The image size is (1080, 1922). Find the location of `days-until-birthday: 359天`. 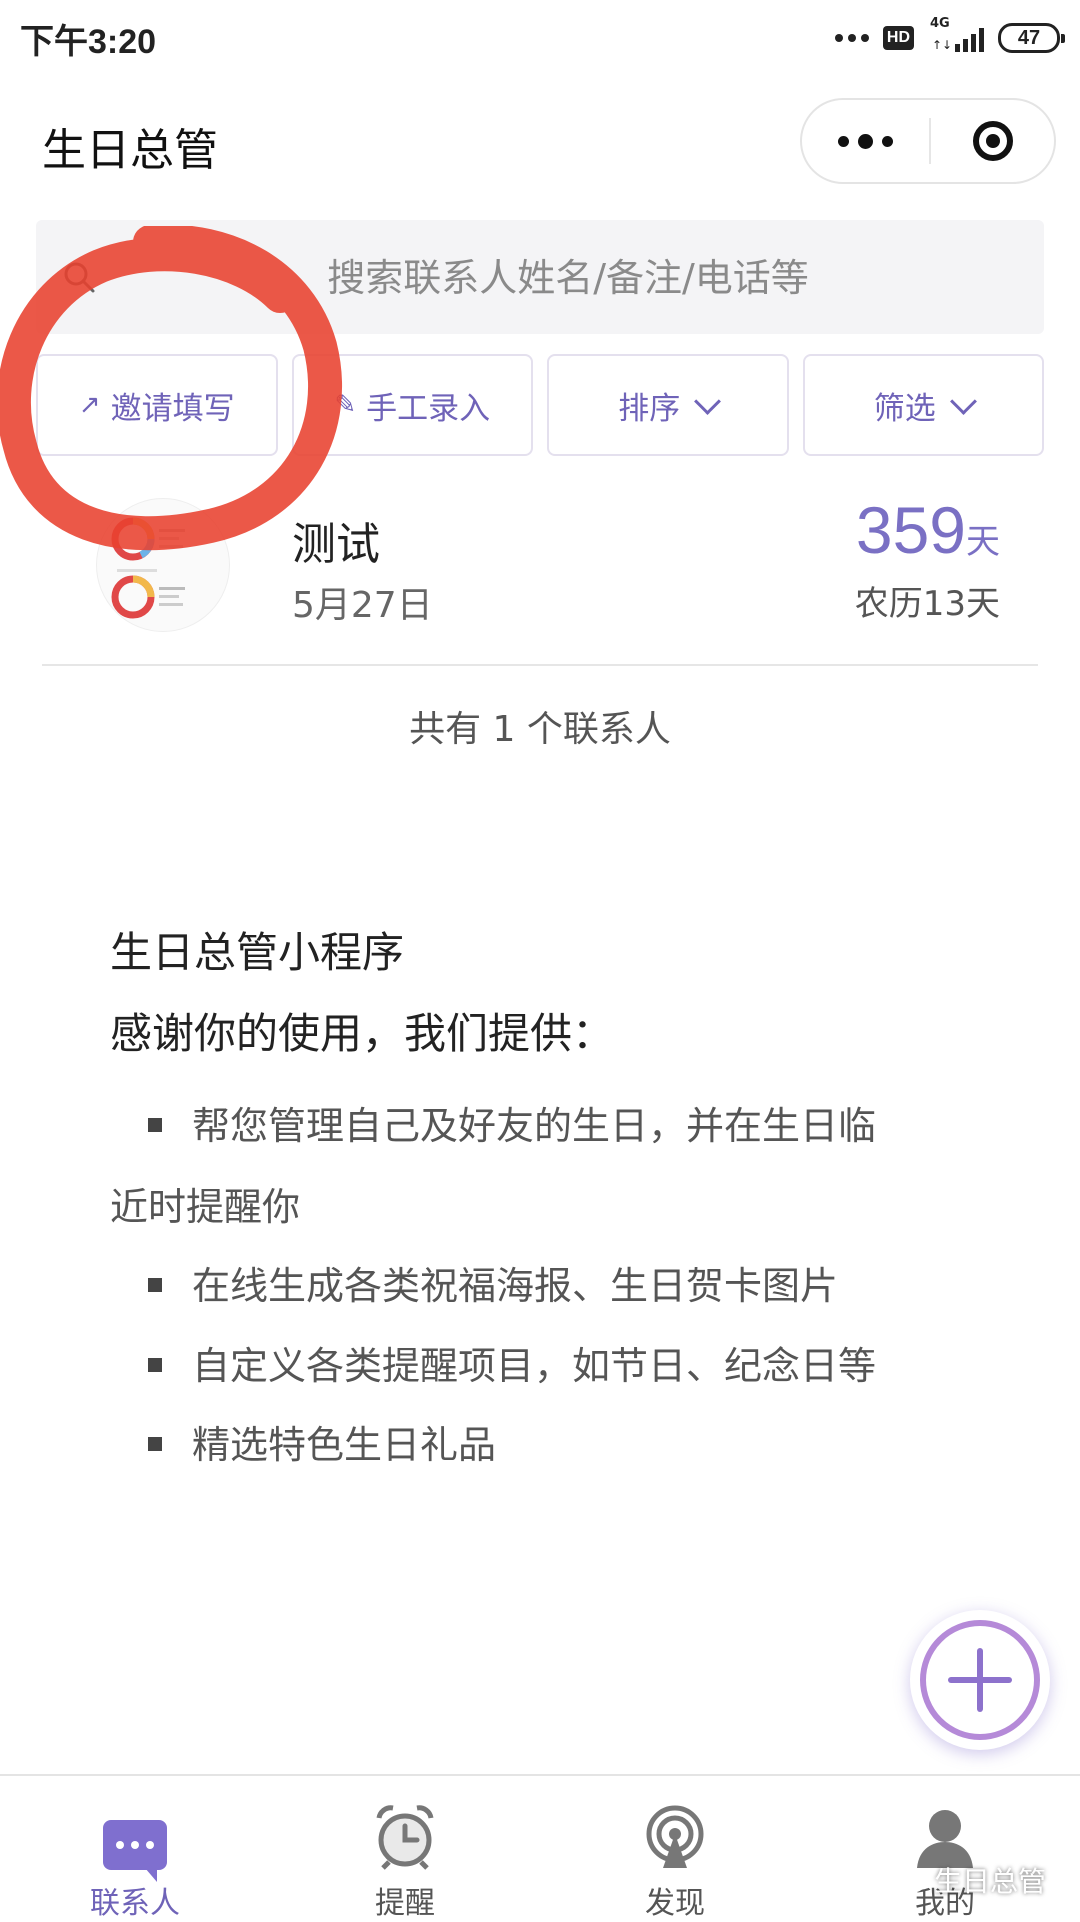

days-until-birthday: 359天 is located at coordinates (928, 530).